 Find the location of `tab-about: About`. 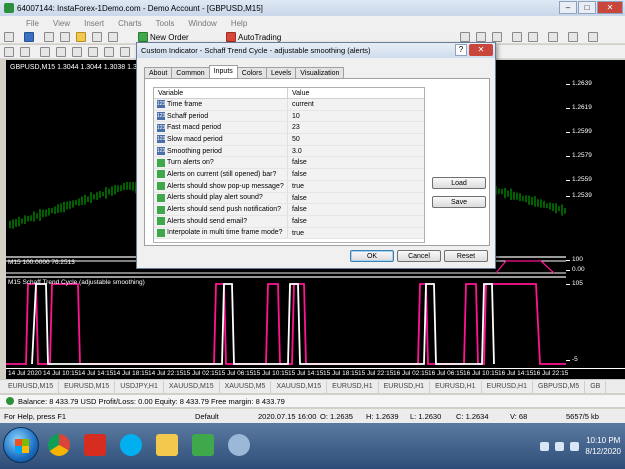

tab-about: About is located at coordinates (158, 72).